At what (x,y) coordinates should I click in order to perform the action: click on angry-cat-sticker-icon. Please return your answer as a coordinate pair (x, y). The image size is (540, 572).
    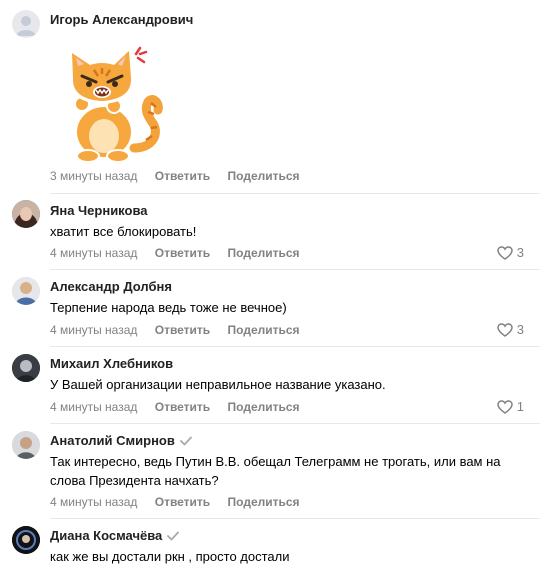
    Looking at the image, I should click on (117, 104).